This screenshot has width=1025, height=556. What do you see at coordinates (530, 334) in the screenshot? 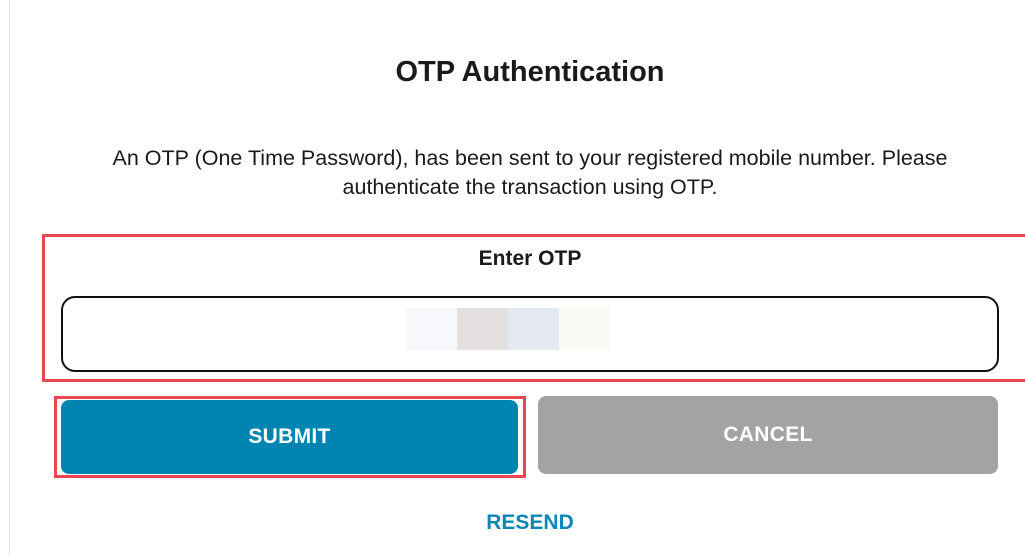
I see `otp-input` at bounding box center [530, 334].